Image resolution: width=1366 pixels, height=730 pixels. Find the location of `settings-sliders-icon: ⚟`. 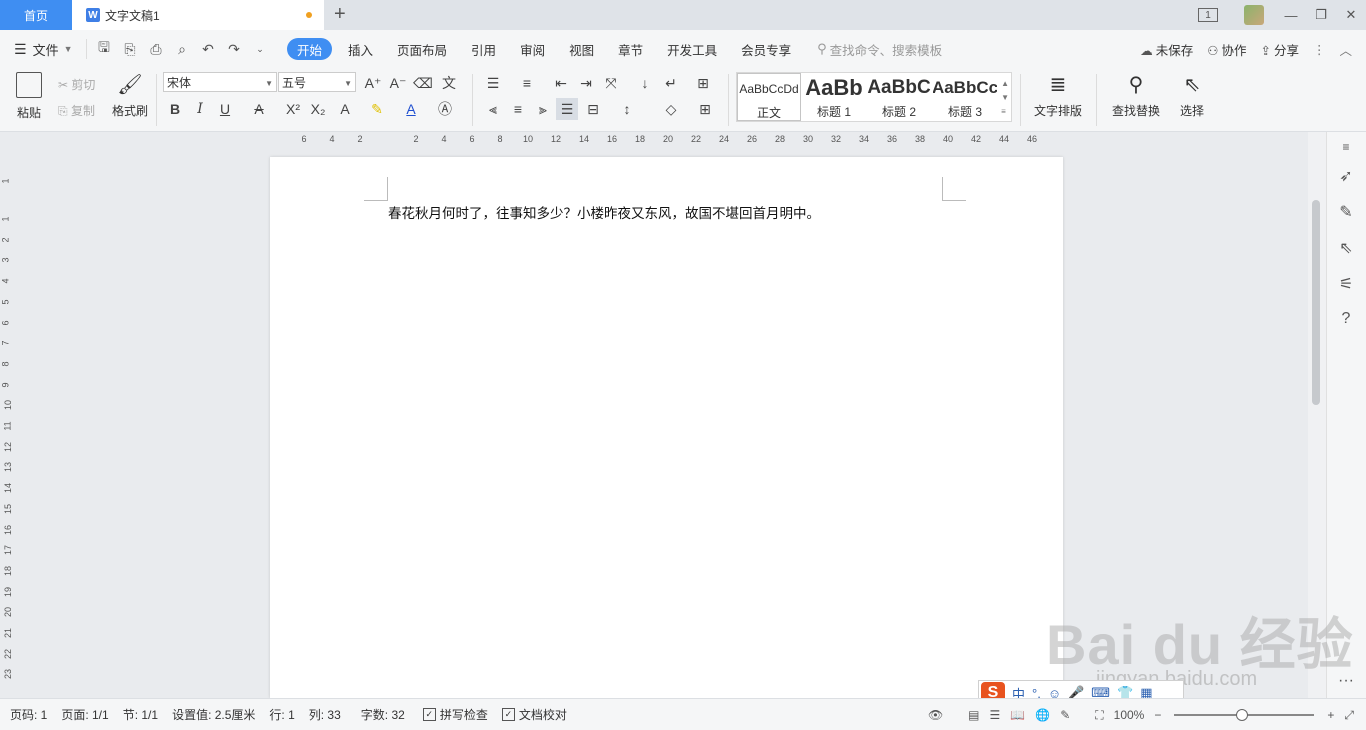

settings-sliders-icon: ⚟ is located at coordinates (1346, 284).